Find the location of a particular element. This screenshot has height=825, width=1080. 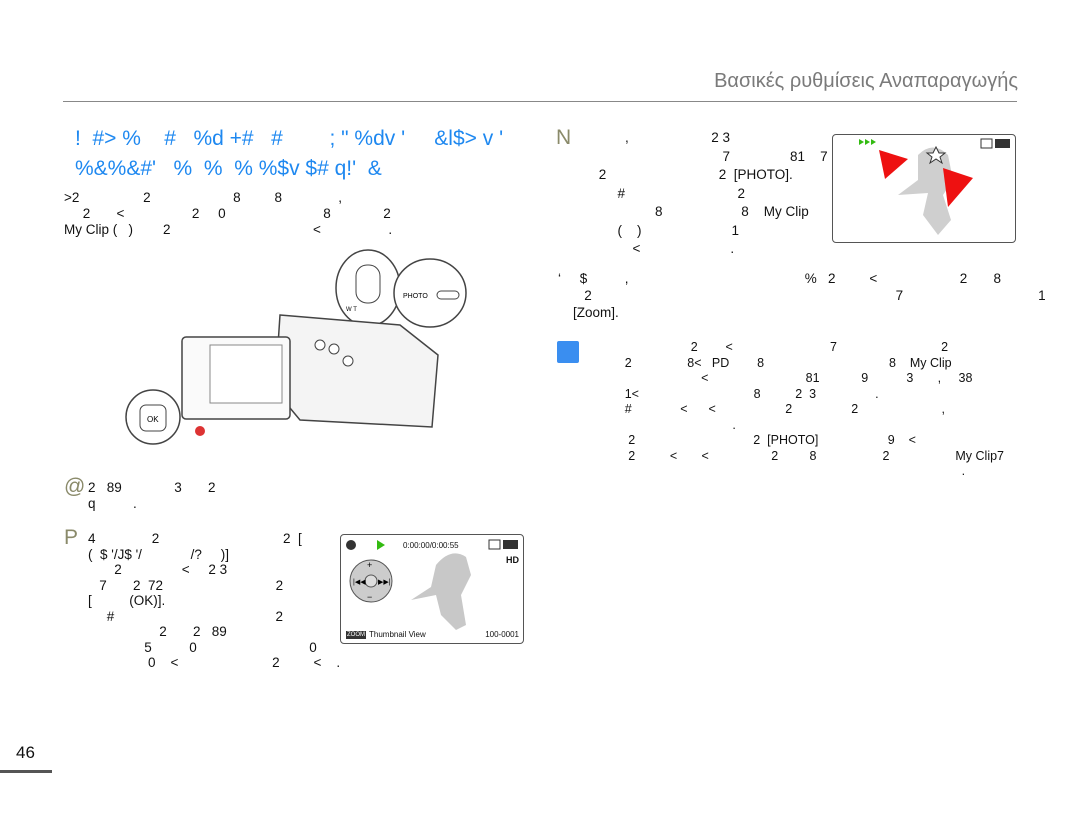

playback-time: 0:00:00/0:00:55 is located at coordinates (431, 545).